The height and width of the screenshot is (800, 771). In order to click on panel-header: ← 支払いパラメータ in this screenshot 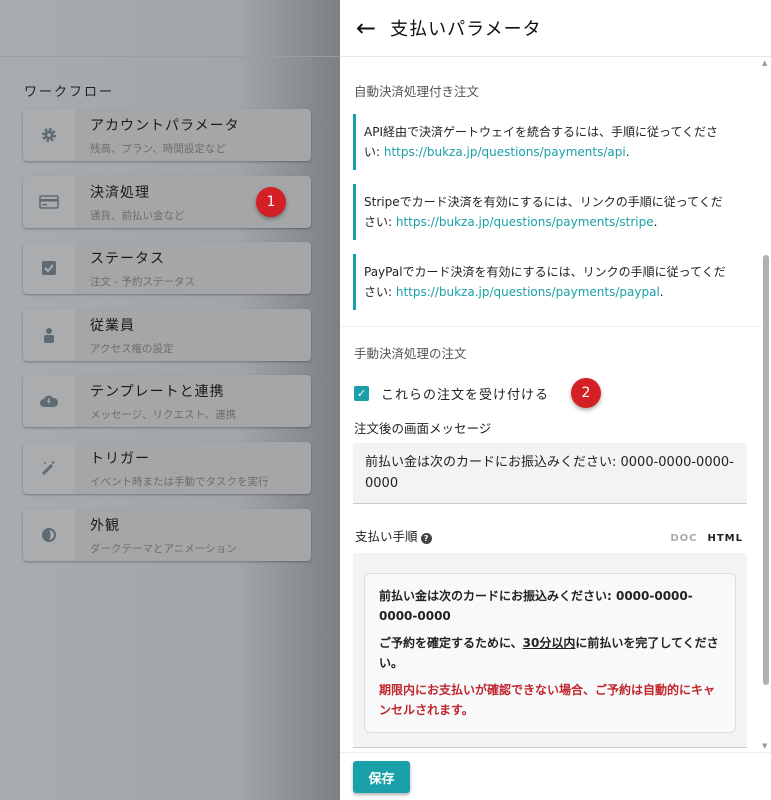, I will do `click(555, 28)`.